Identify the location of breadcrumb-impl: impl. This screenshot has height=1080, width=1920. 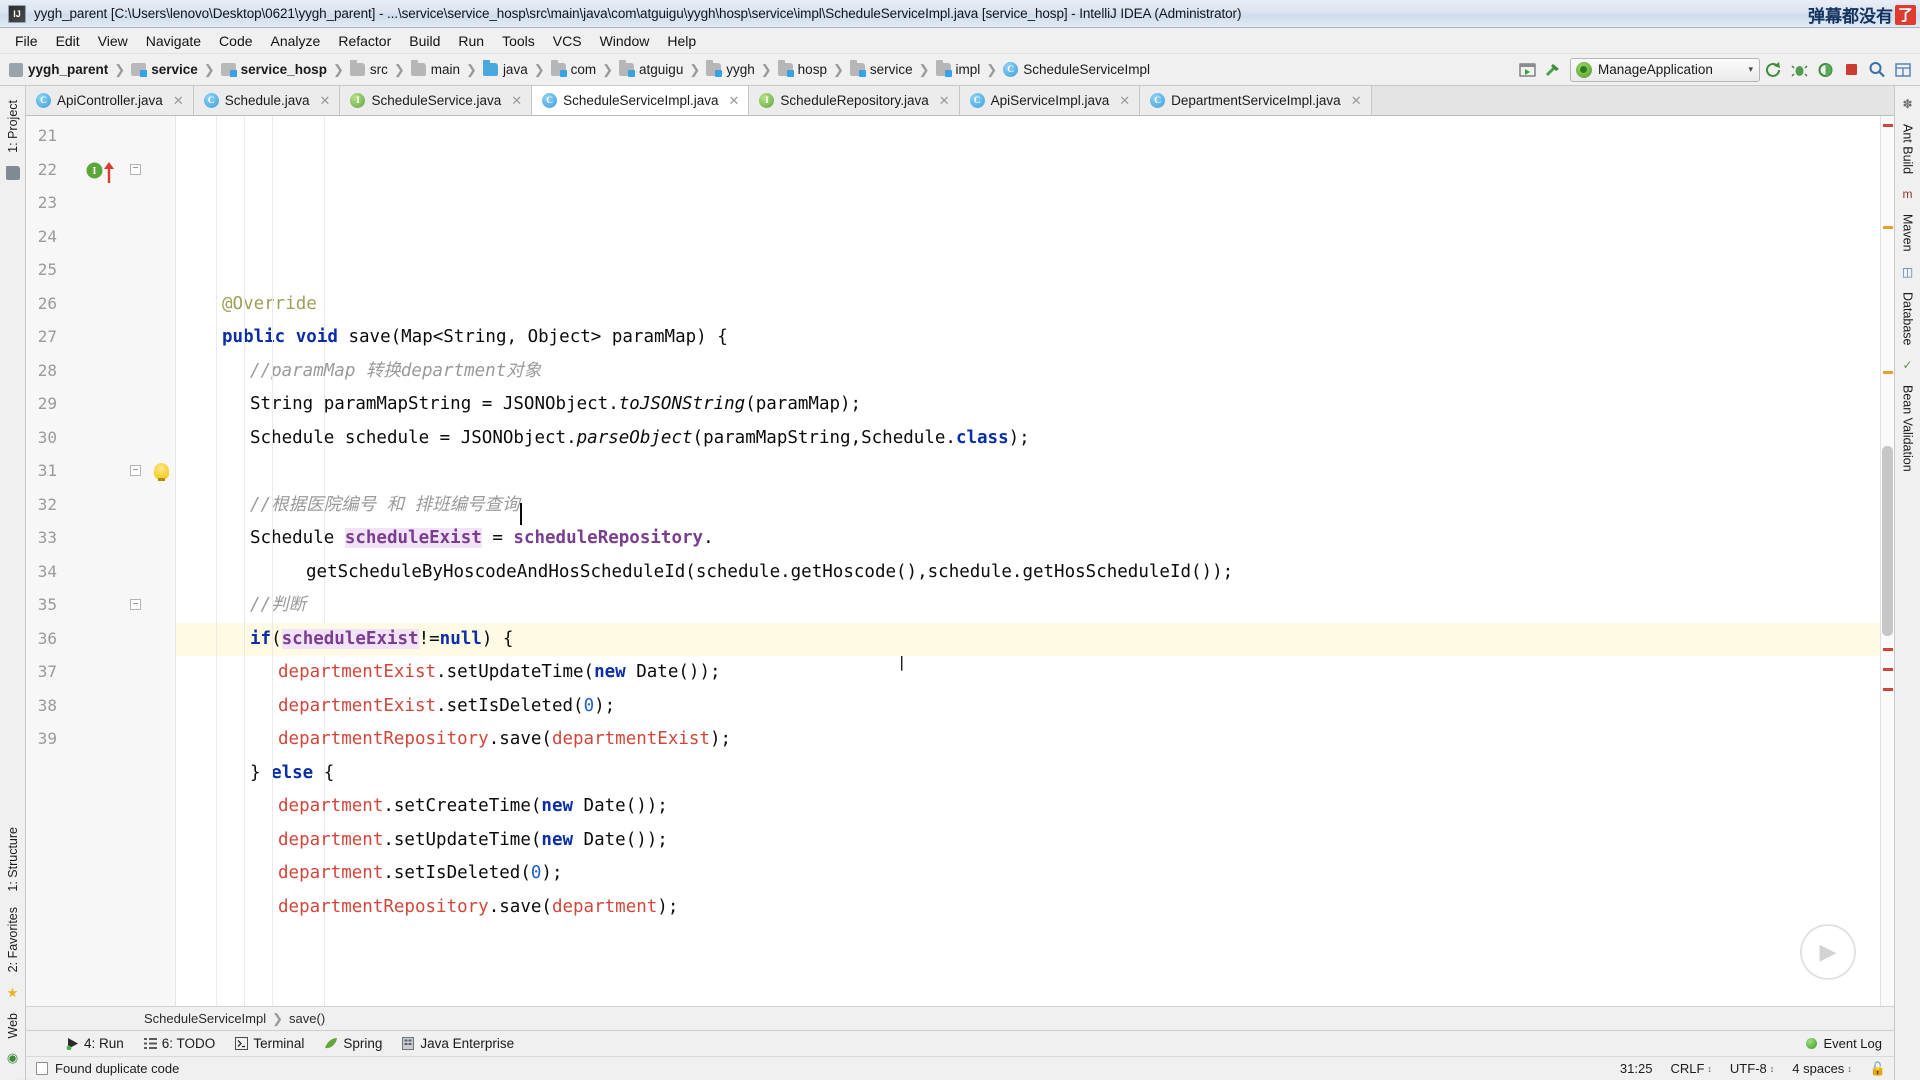
(958, 69).